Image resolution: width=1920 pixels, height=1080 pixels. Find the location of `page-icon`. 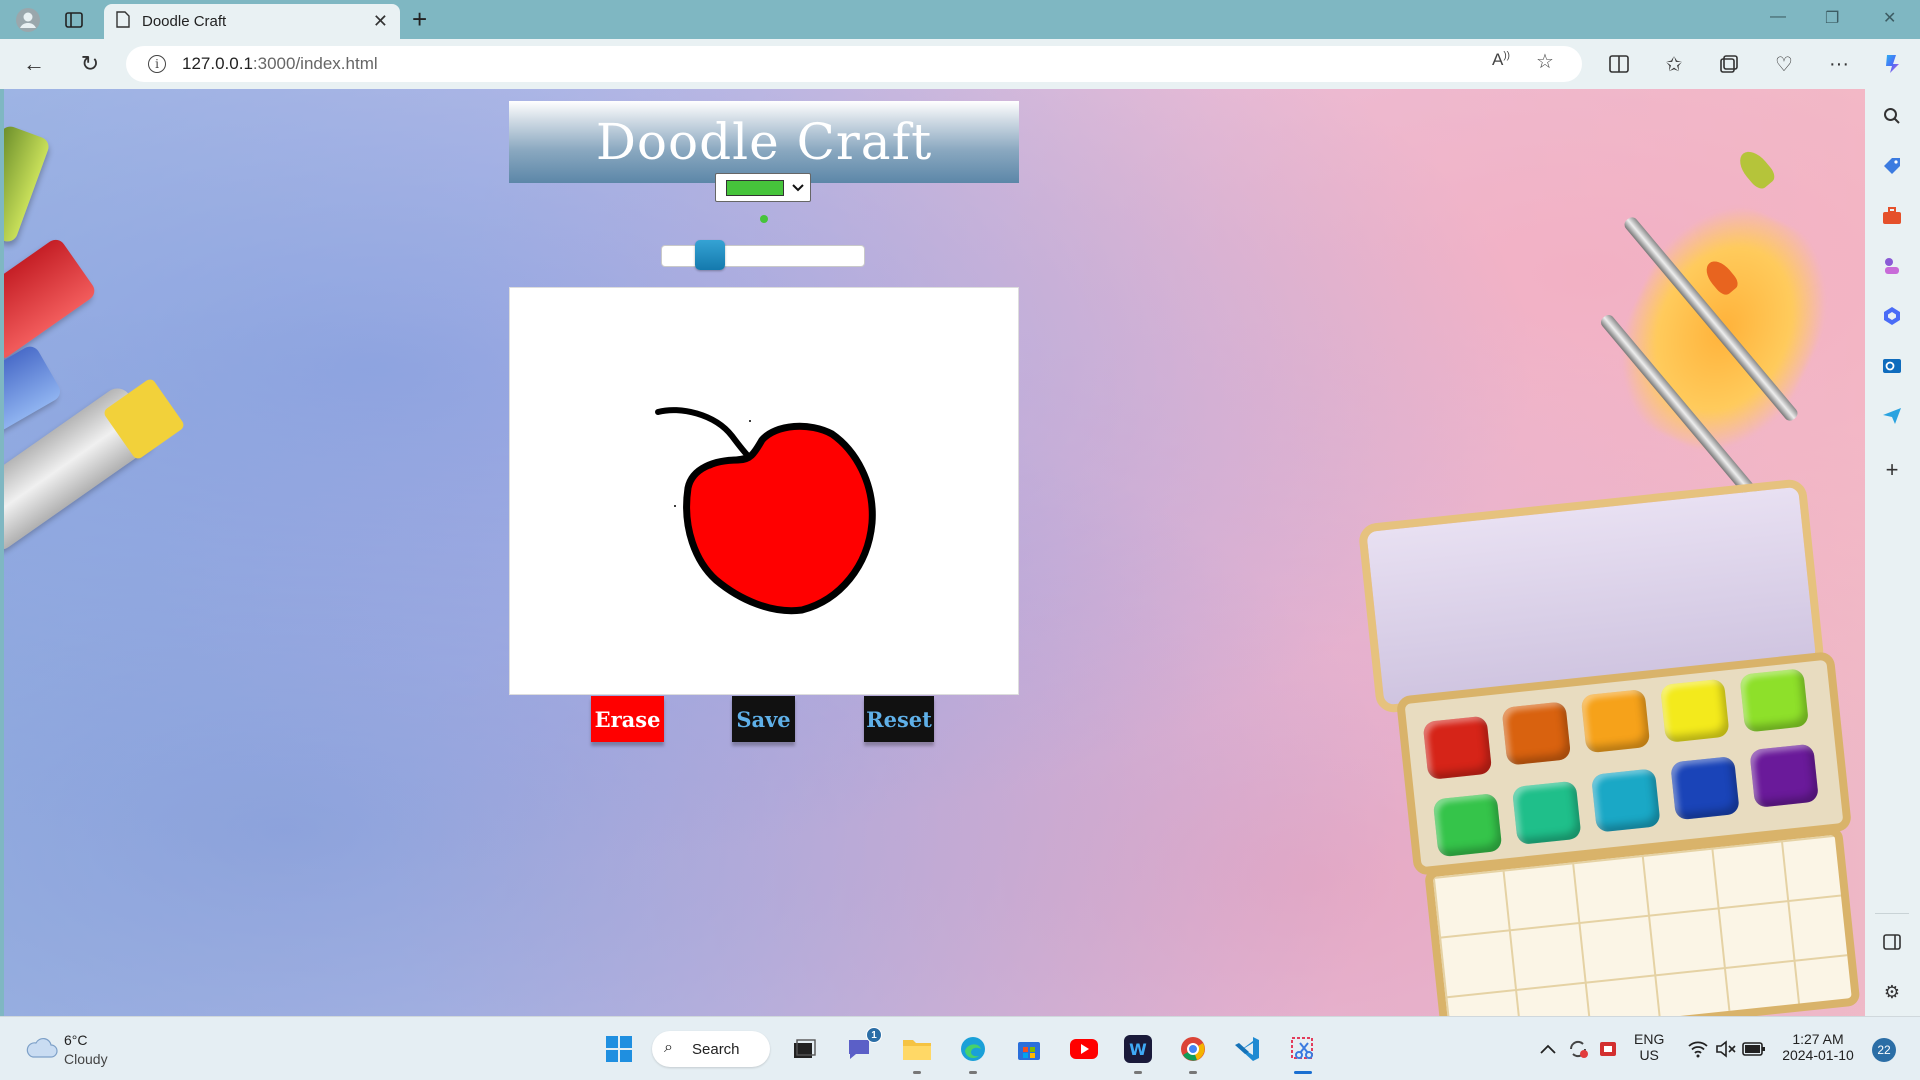

page-icon is located at coordinates (123, 21).